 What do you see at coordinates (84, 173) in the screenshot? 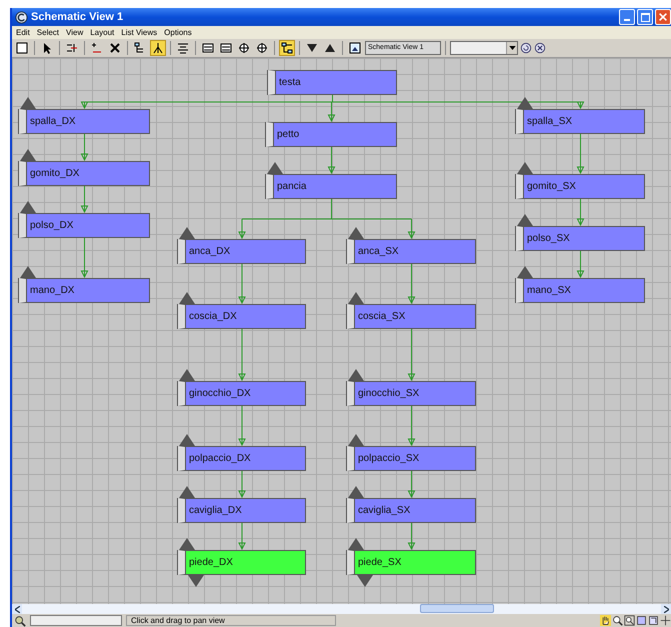
I see `node-box: gomito_DX` at bounding box center [84, 173].